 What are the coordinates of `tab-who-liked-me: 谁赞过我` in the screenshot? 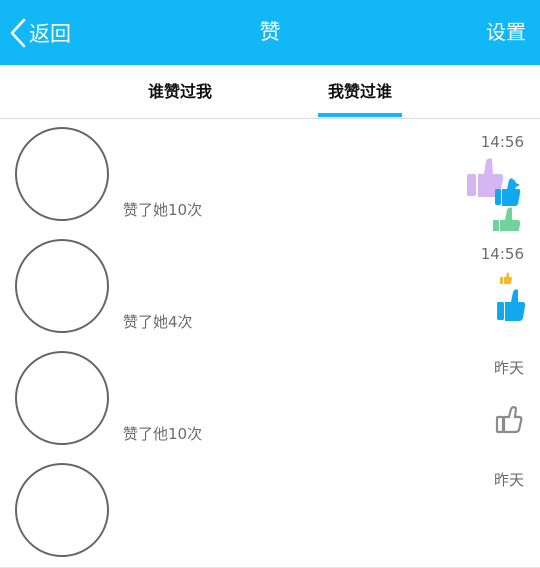 It's located at (180, 91).